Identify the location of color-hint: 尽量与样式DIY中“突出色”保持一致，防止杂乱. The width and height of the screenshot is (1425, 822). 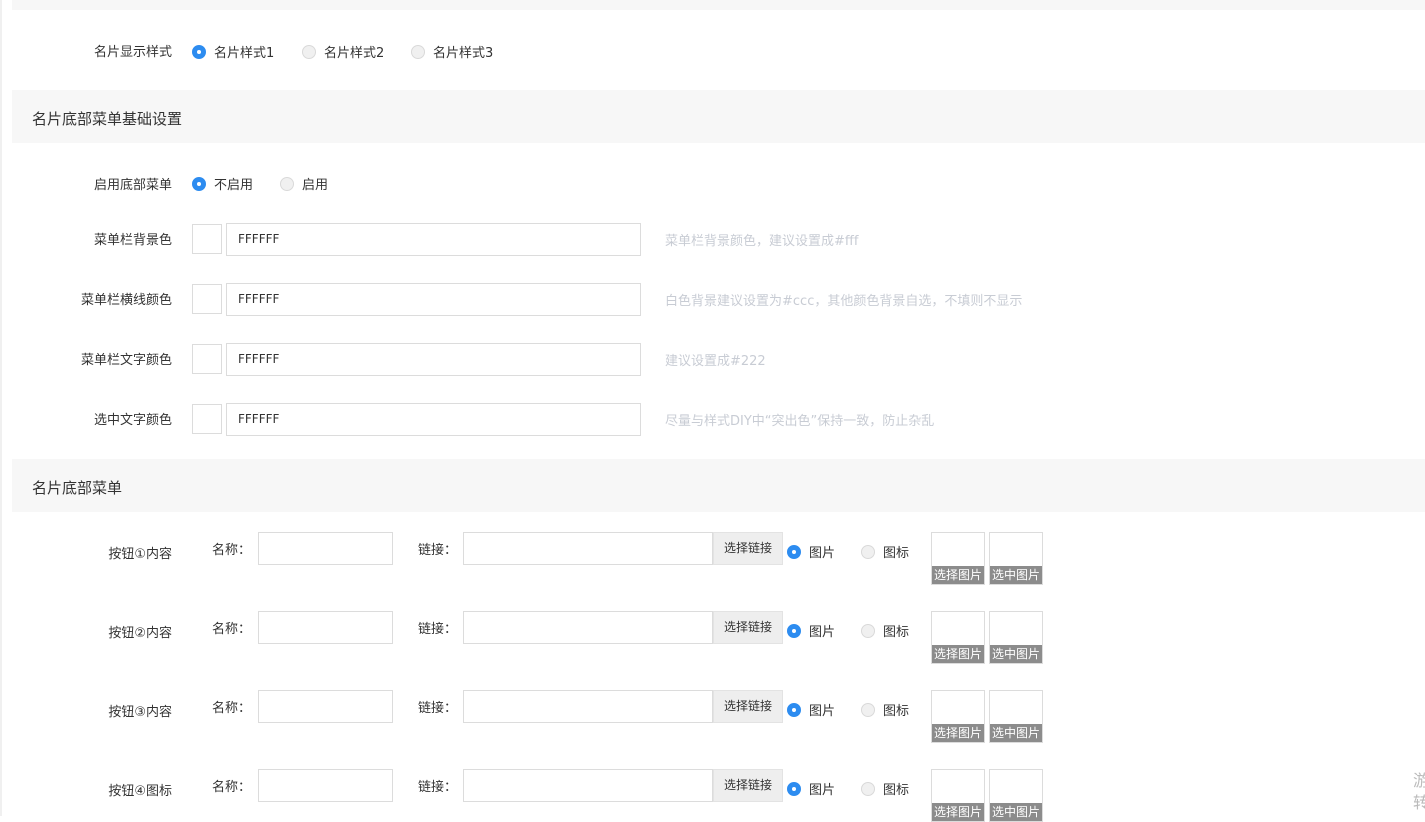
(800, 421).